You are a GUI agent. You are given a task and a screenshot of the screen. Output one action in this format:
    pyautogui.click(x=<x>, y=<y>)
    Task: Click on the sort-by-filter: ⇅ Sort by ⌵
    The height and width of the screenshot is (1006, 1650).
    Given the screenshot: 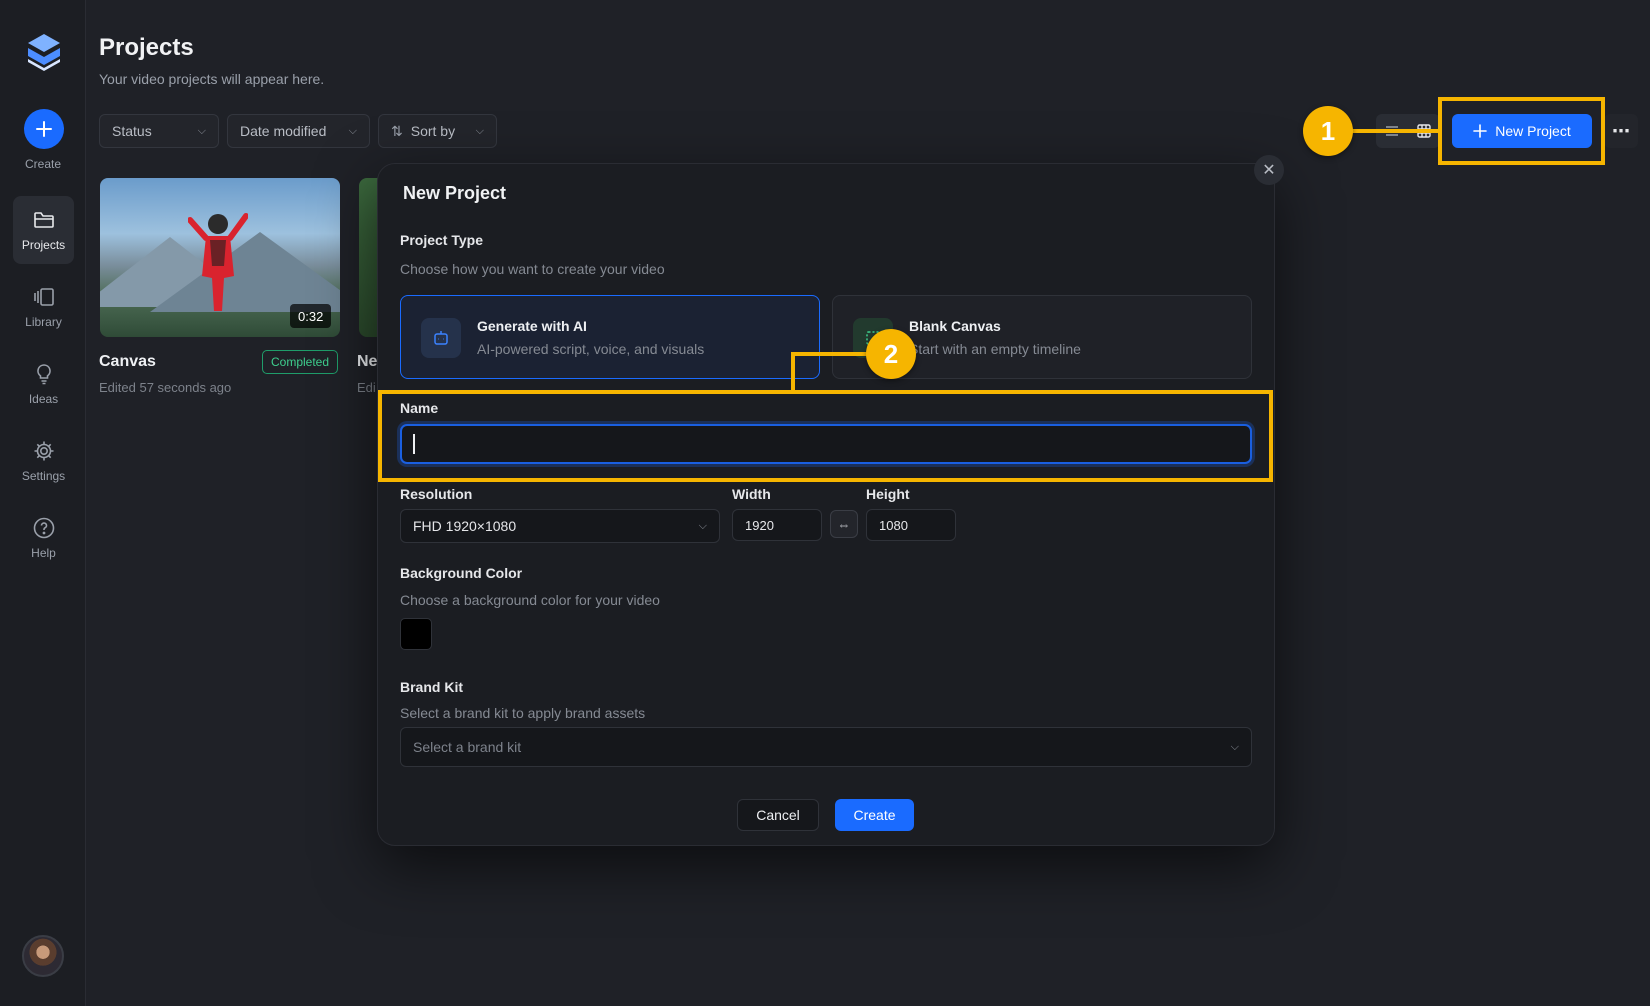 What is the action you would take?
    pyautogui.click(x=437, y=131)
    